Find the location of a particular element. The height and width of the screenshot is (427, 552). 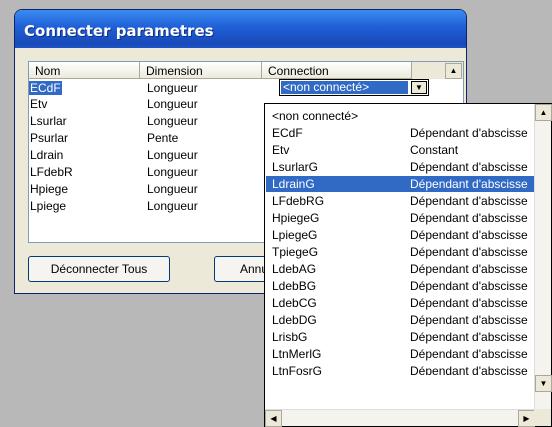

column-header-connection: Connection is located at coordinates (337, 70).